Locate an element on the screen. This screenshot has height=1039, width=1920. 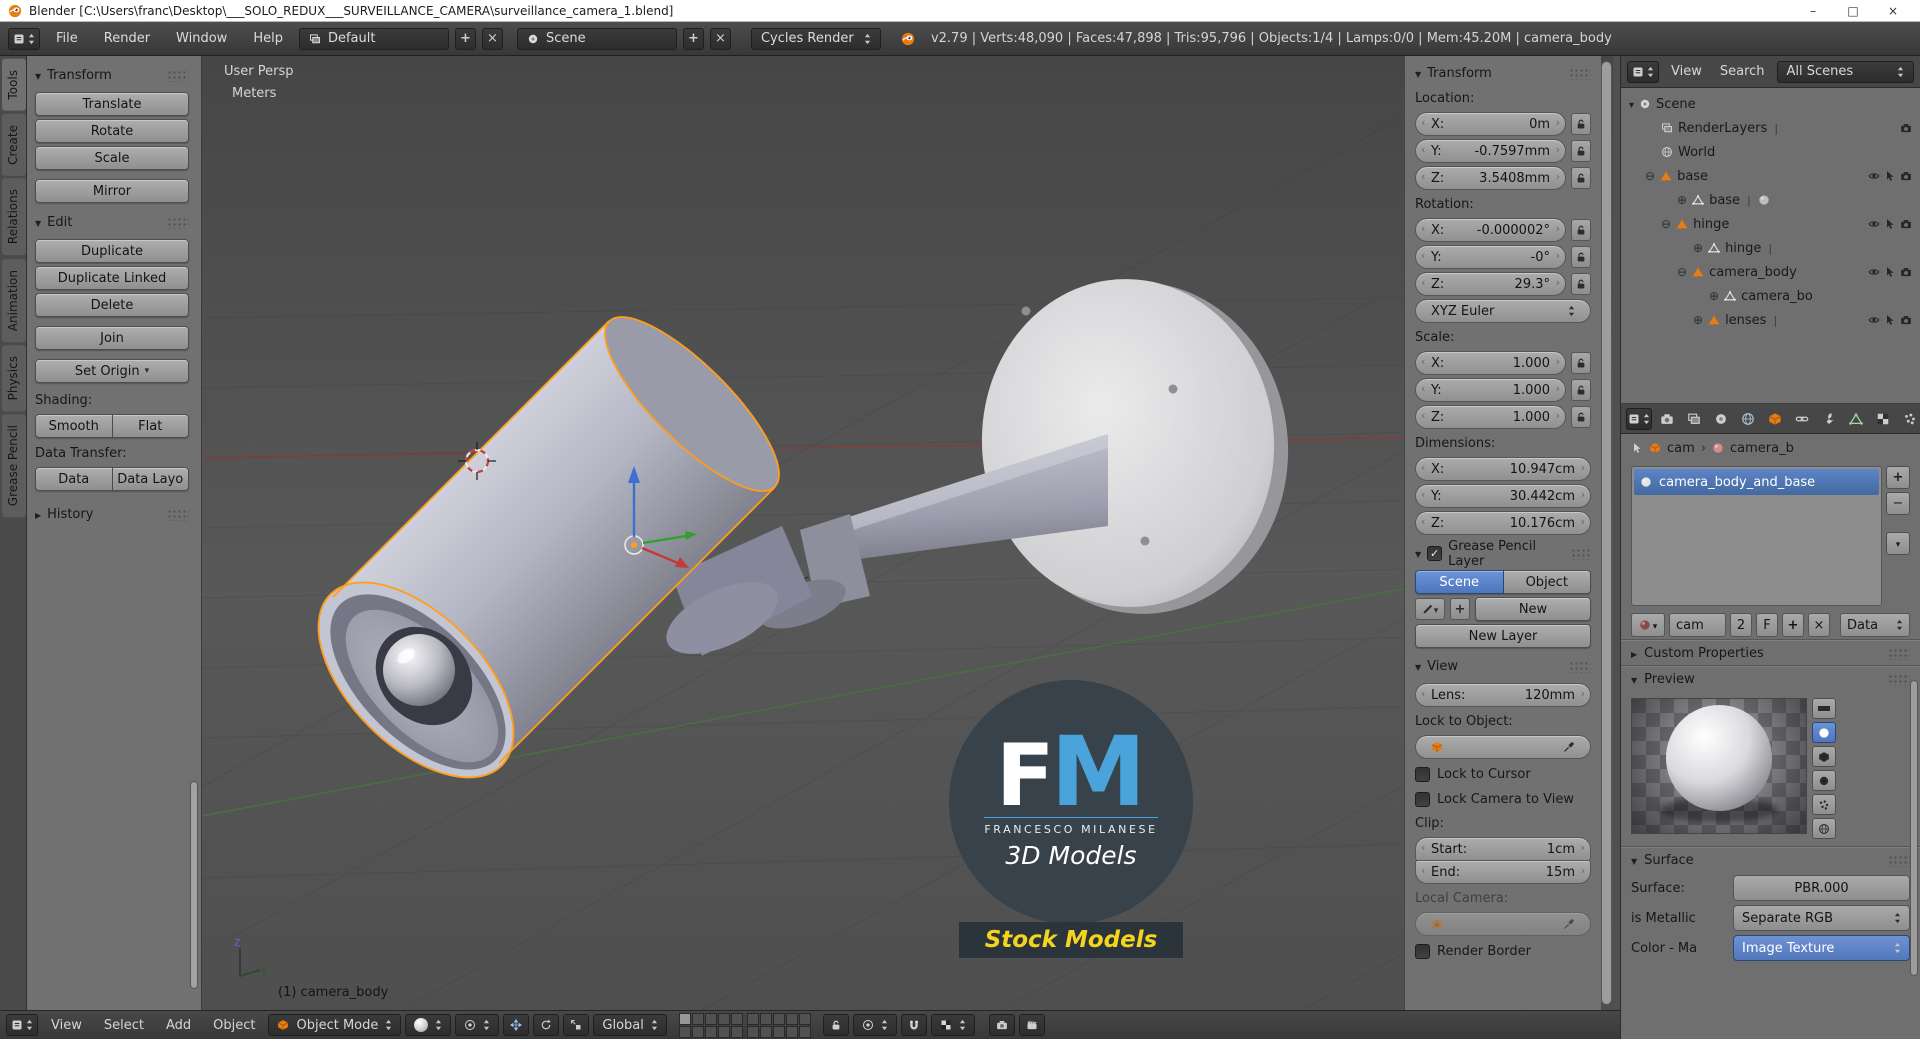
screen-layout-selector: Default is located at coordinates (373, 38).